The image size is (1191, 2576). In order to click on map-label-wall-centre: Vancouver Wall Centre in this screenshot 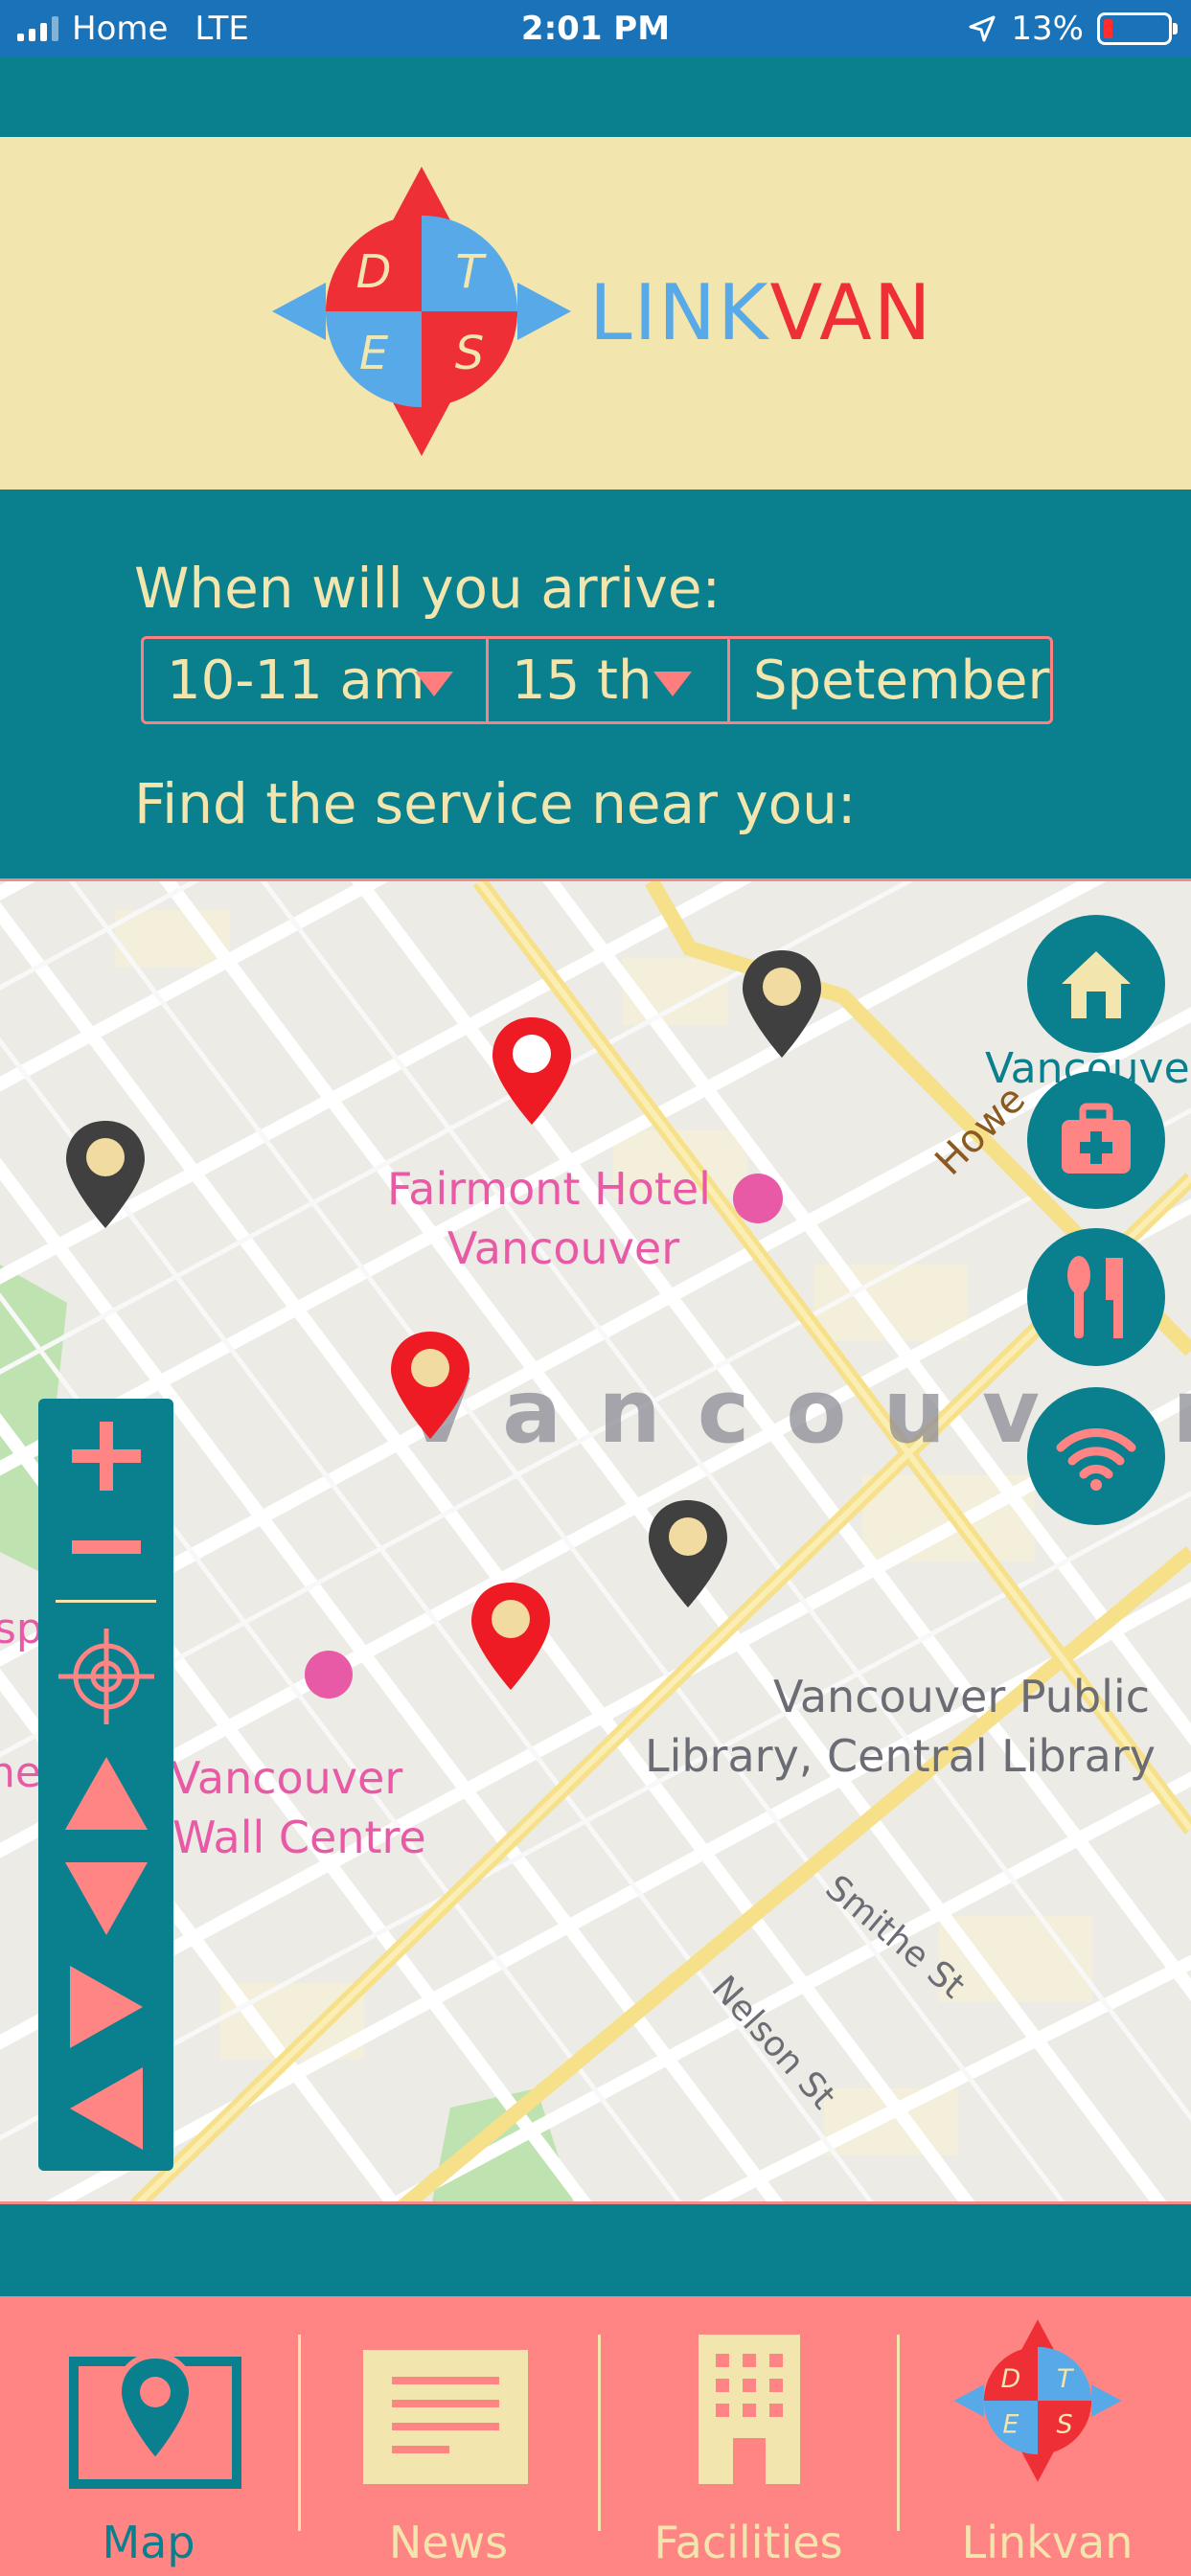, I will do `click(298, 1807)`.